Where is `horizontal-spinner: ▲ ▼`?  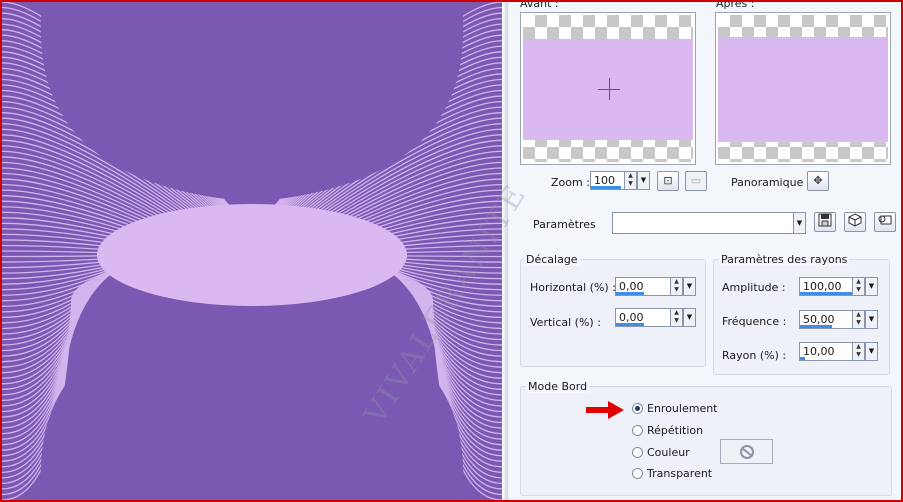
horizontal-spinner: ▲ ▼ is located at coordinates (676, 286).